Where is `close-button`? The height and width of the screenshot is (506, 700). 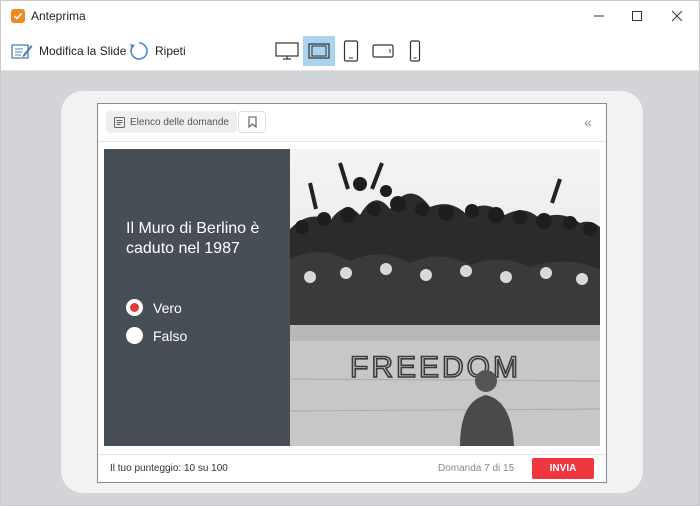 close-button is located at coordinates (677, 16).